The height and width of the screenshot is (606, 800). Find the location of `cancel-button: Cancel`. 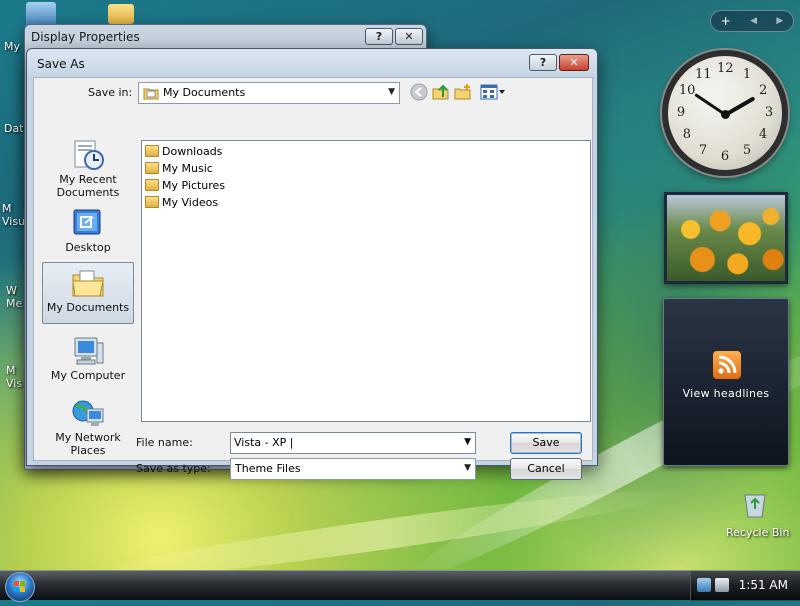

cancel-button: Cancel is located at coordinates (546, 469).